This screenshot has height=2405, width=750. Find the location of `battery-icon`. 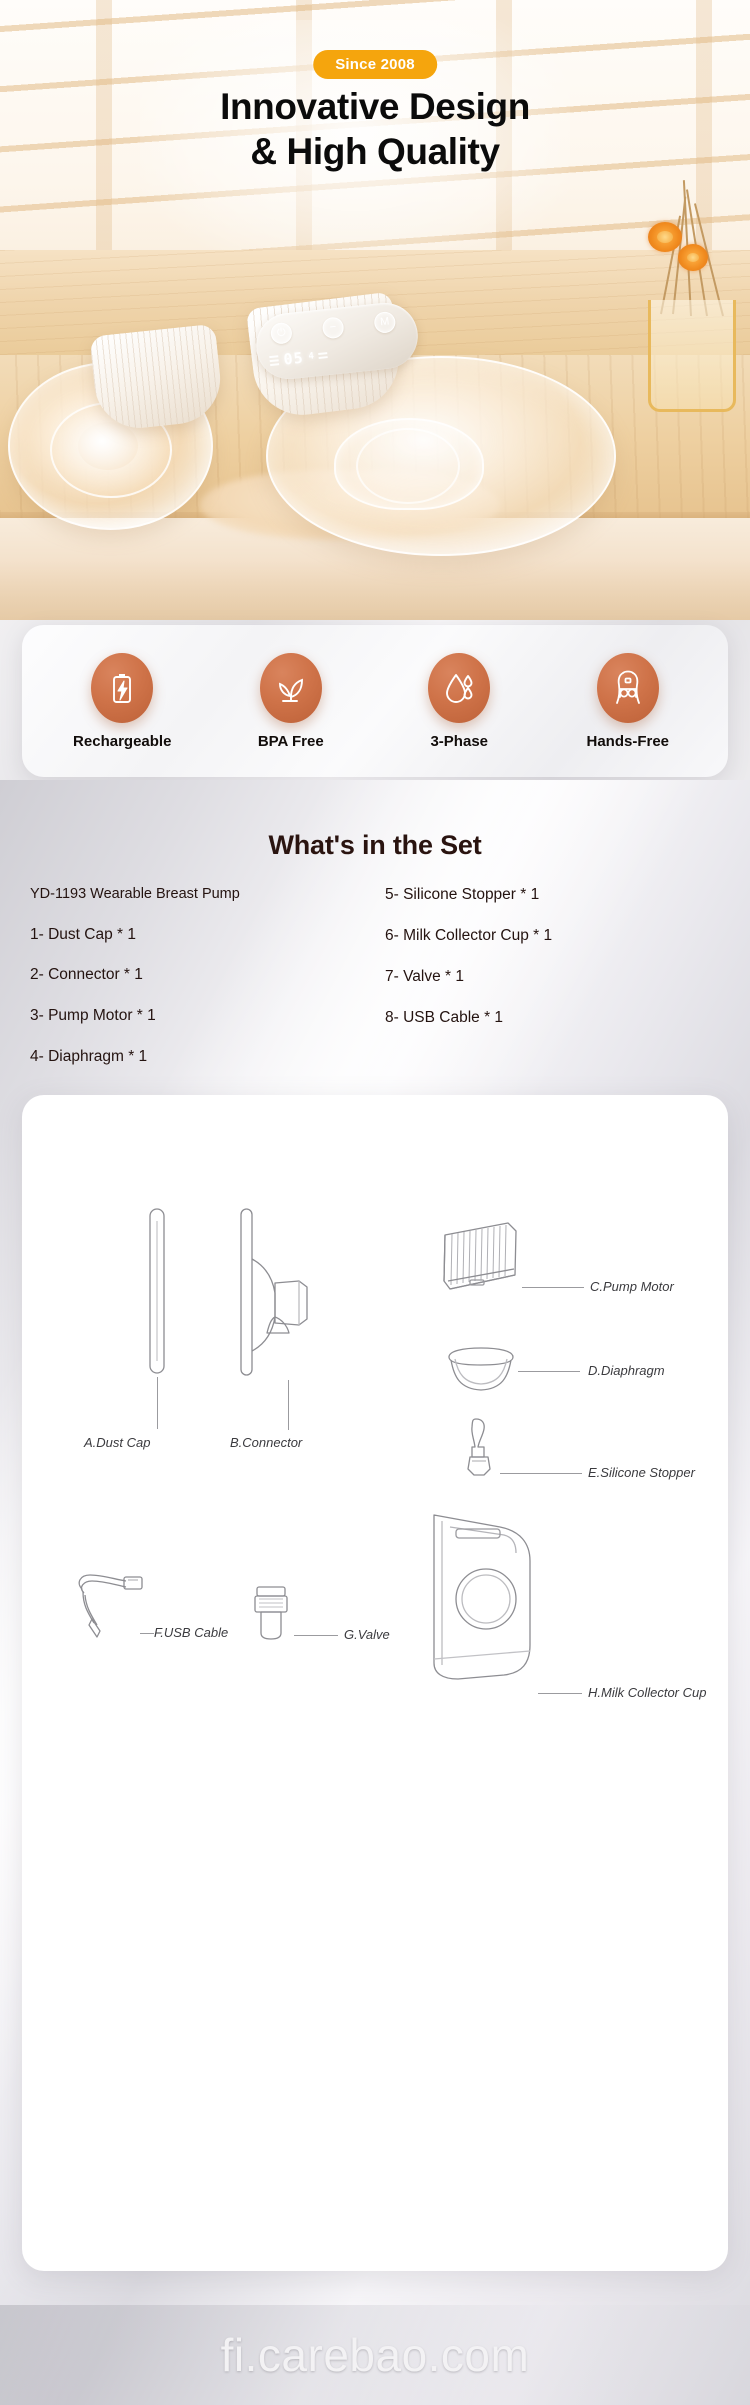

battery-icon is located at coordinates (323, 355).